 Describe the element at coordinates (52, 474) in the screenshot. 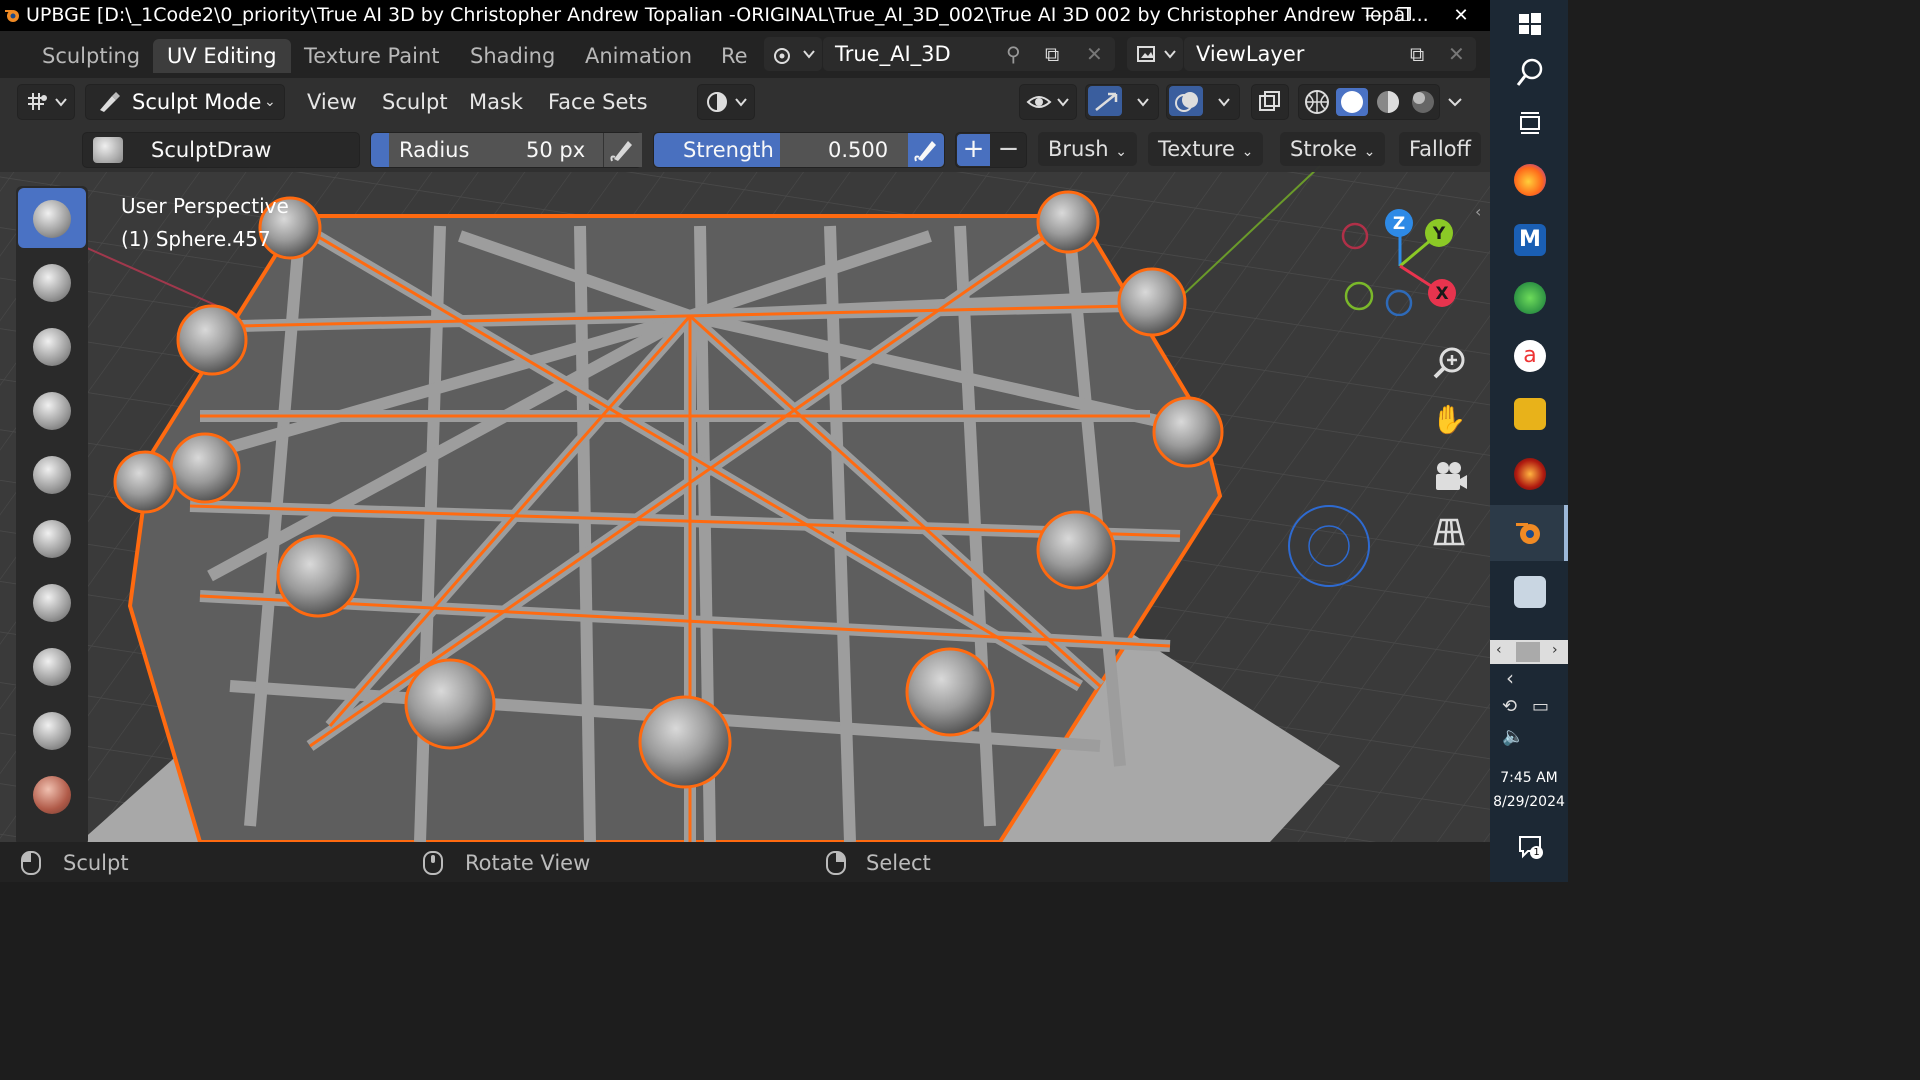

I see `tool-clay-thumb` at that location.